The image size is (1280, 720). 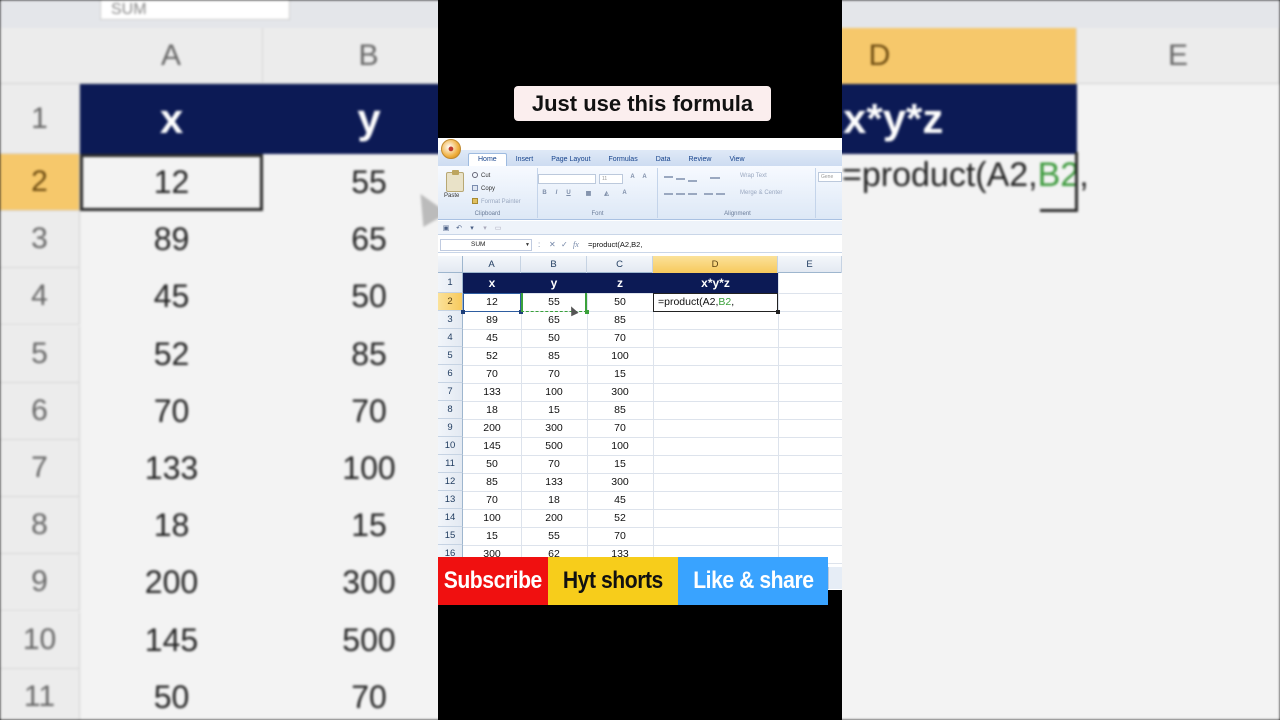 What do you see at coordinates (576, 244) in the screenshot?
I see `insert-function-icon: fx` at bounding box center [576, 244].